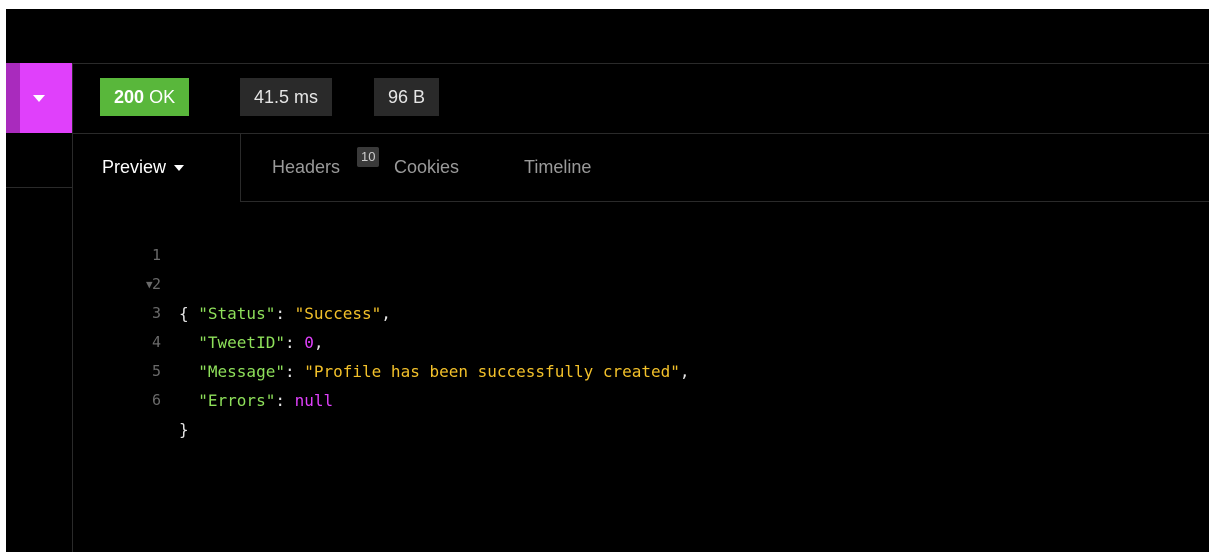  Describe the element at coordinates (641, 311) in the screenshot. I see `code-line: 3 "TweetID": 0,` at that location.